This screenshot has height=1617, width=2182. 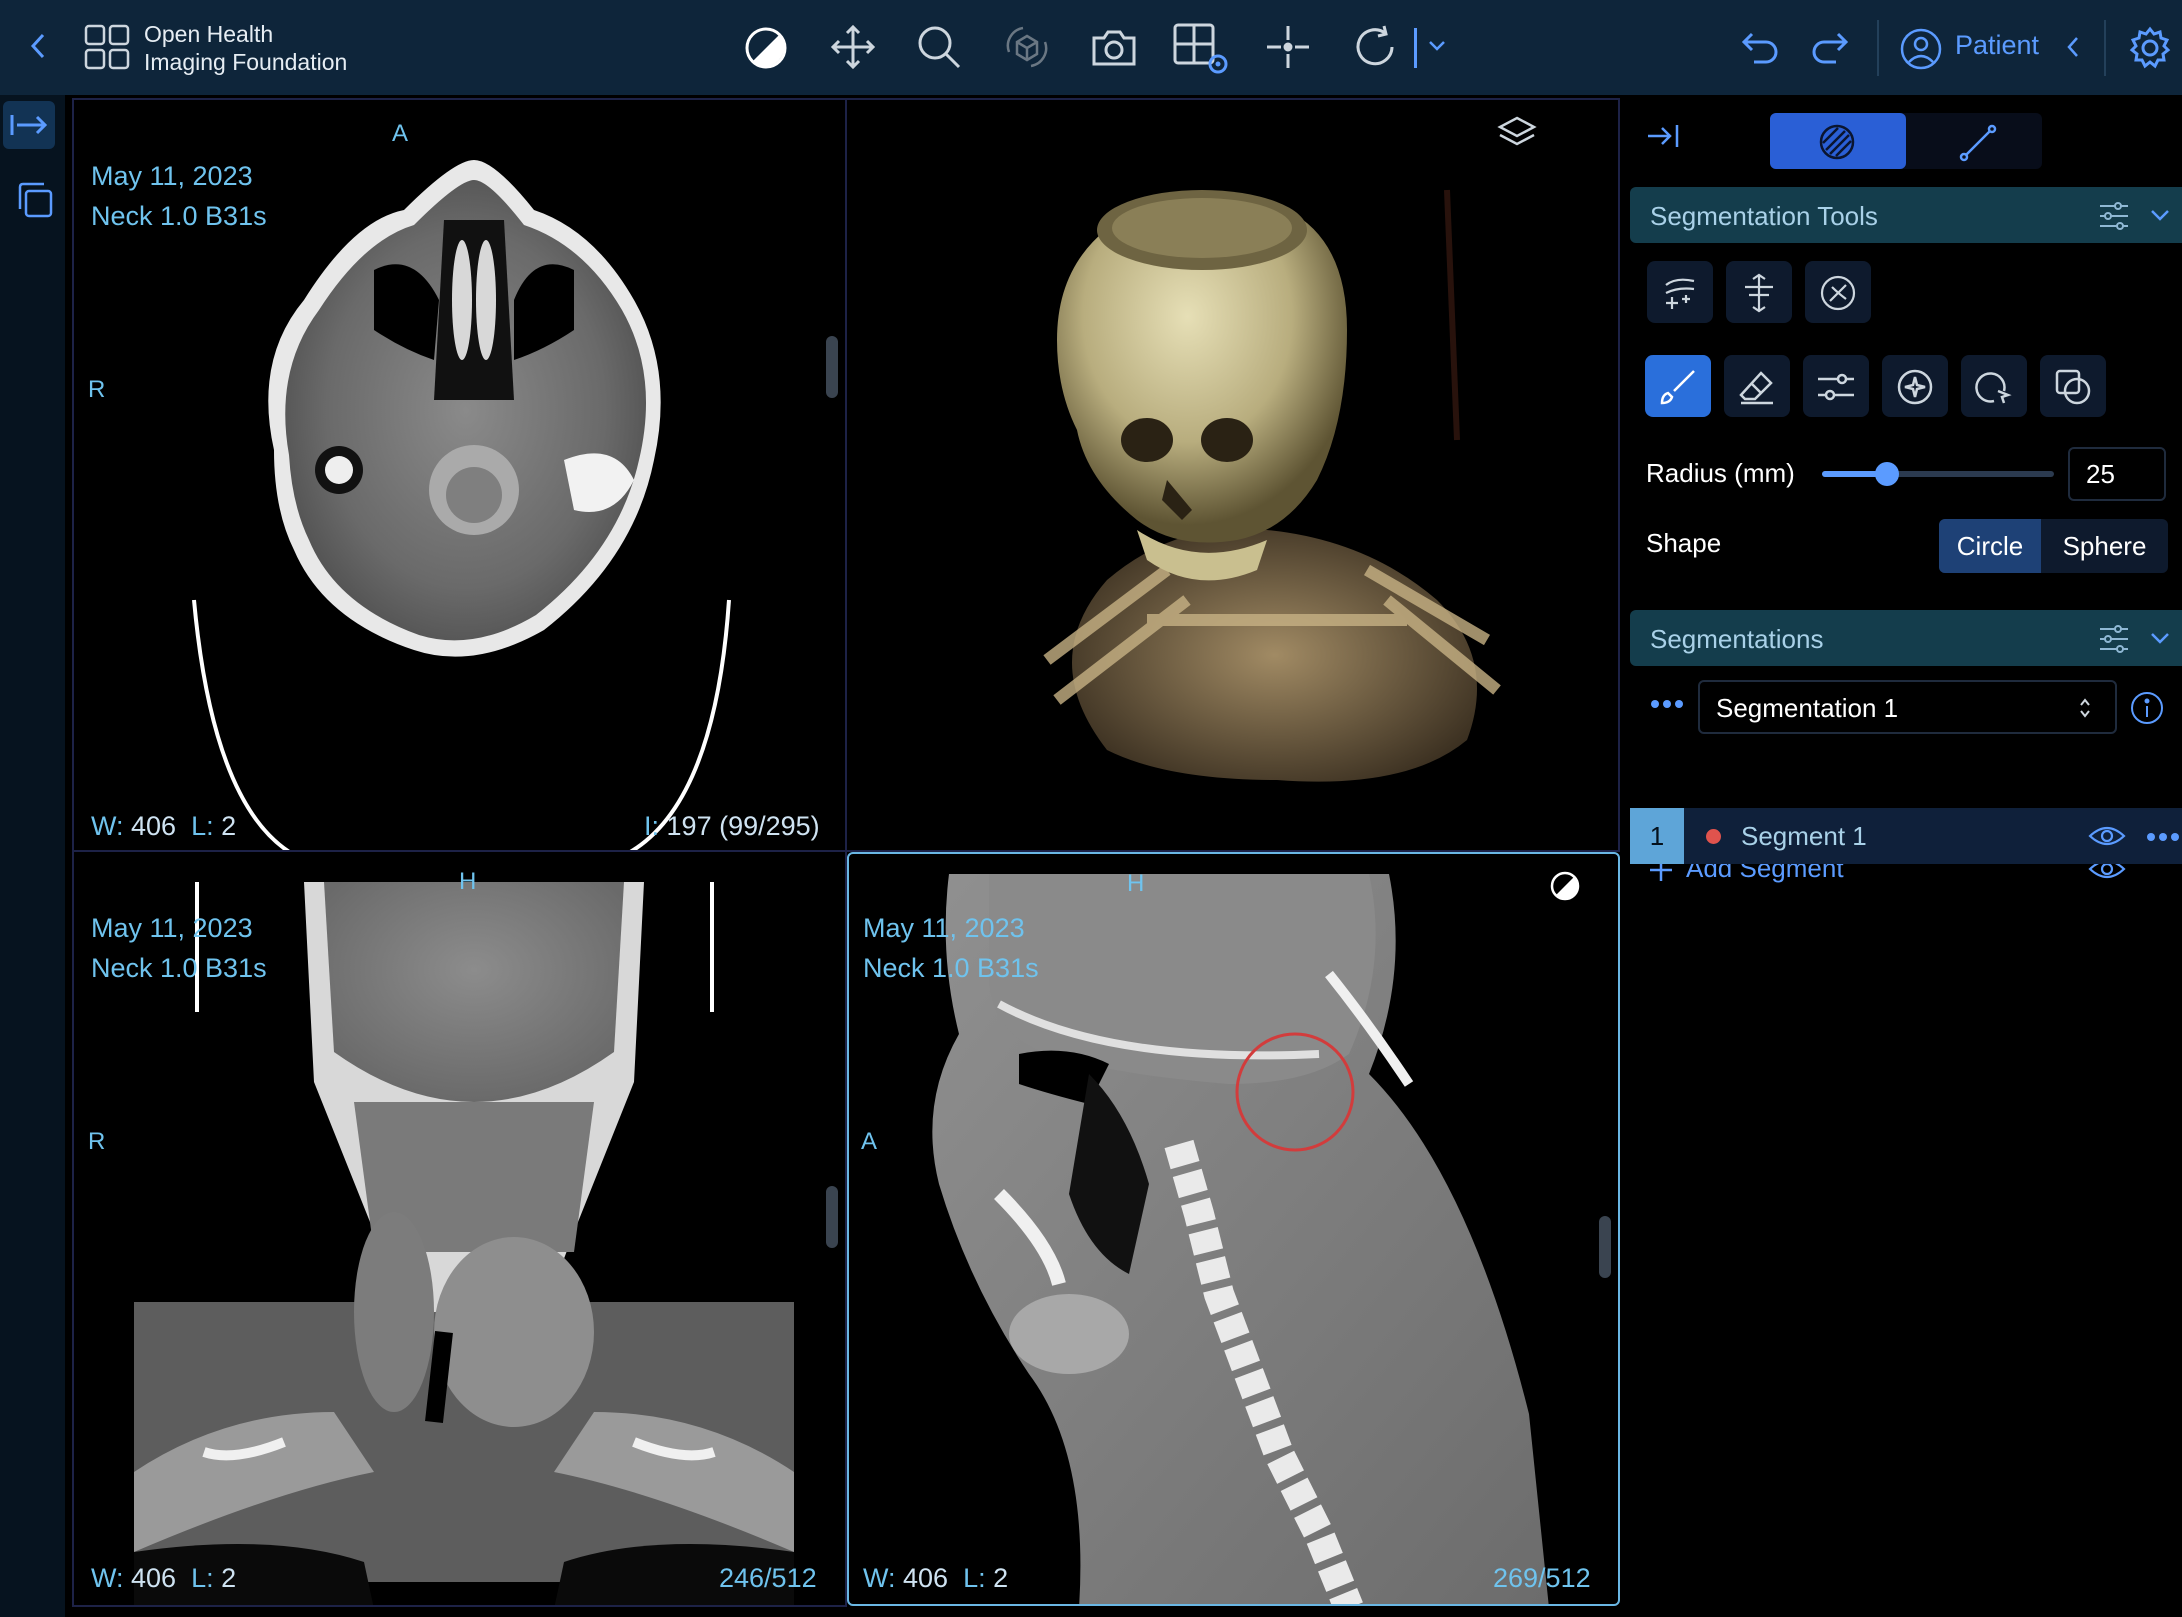 I want to click on more-tools-chevron-icon, so click(x=1437, y=46).